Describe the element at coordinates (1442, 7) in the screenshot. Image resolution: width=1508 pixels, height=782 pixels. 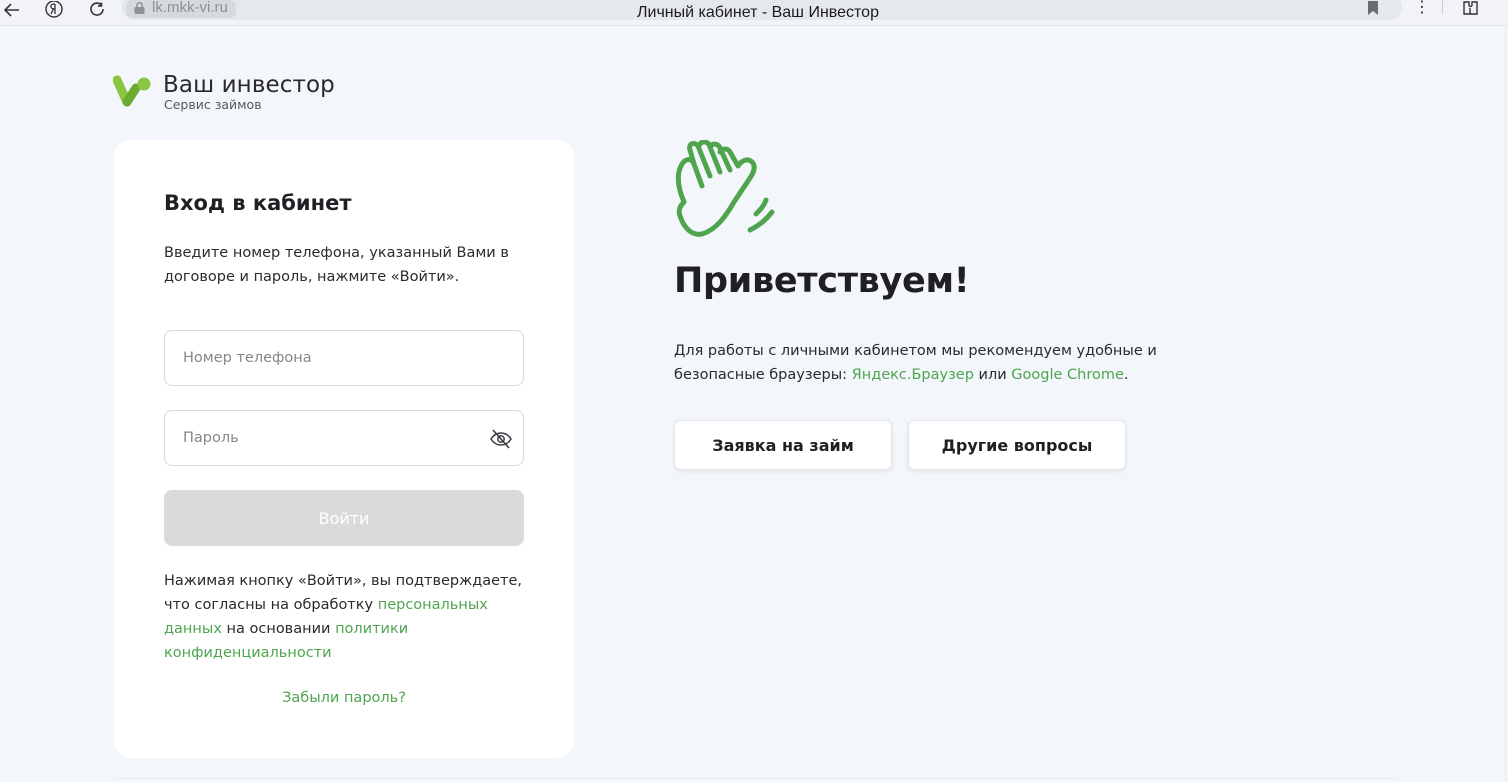
I see `toolbar-divider` at that location.